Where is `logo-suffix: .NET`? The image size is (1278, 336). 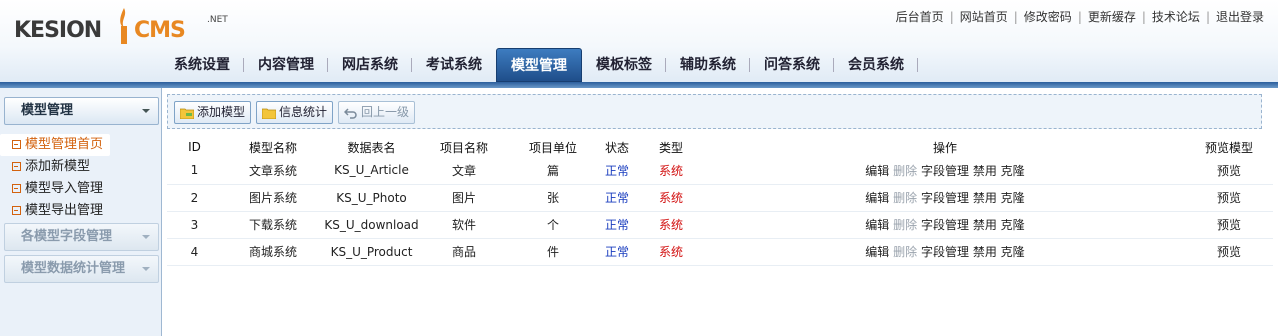
logo-suffix: .NET is located at coordinates (217, 20).